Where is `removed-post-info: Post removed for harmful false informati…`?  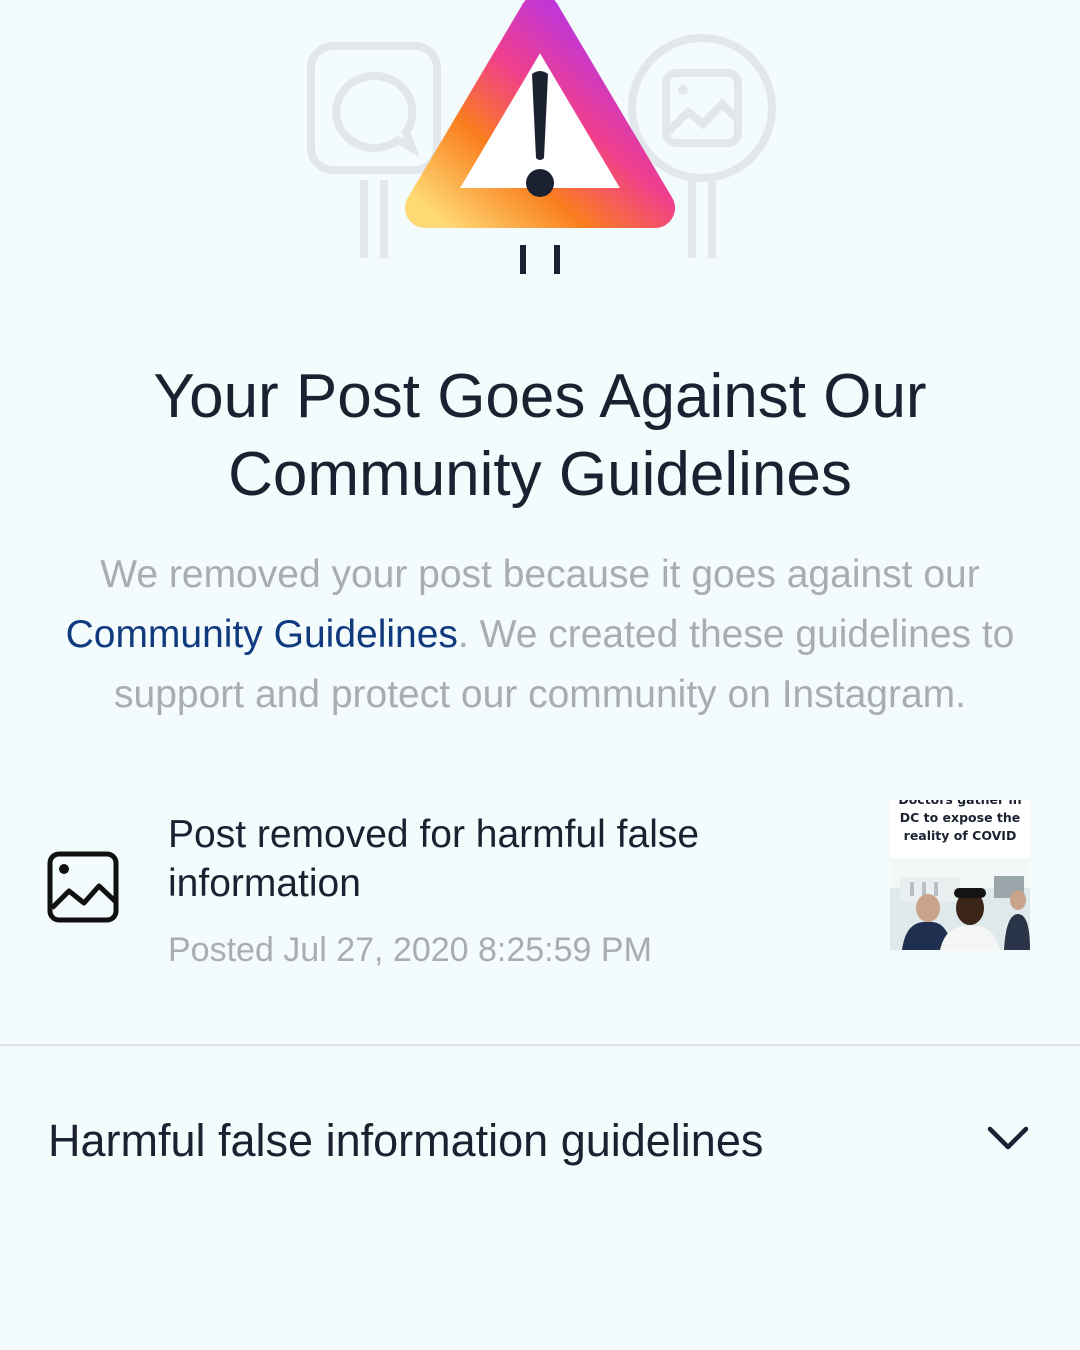 removed-post-info: Post removed for harmful false informati… is located at coordinates (508, 890).